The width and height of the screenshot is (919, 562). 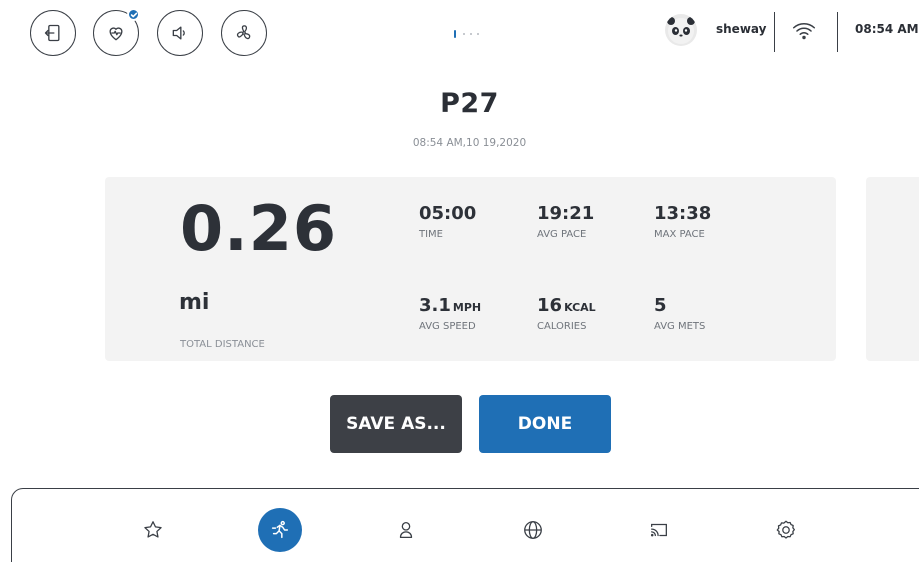 I want to click on stat-avg-pace: 19:21 AVG PACE, so click(x=565, y=221).